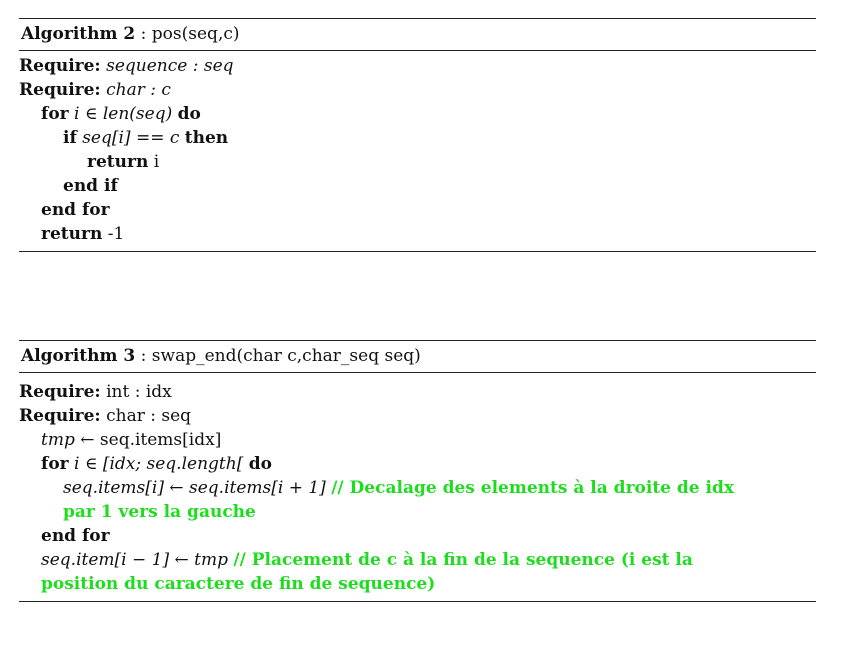 Image resolution: width=845 pixels, height=659 pixels. What do you see at coordinates (159, 512) in the screenshot?
I see `comment-text: par 1 vers la gauche` at bounding box center [159, 512].